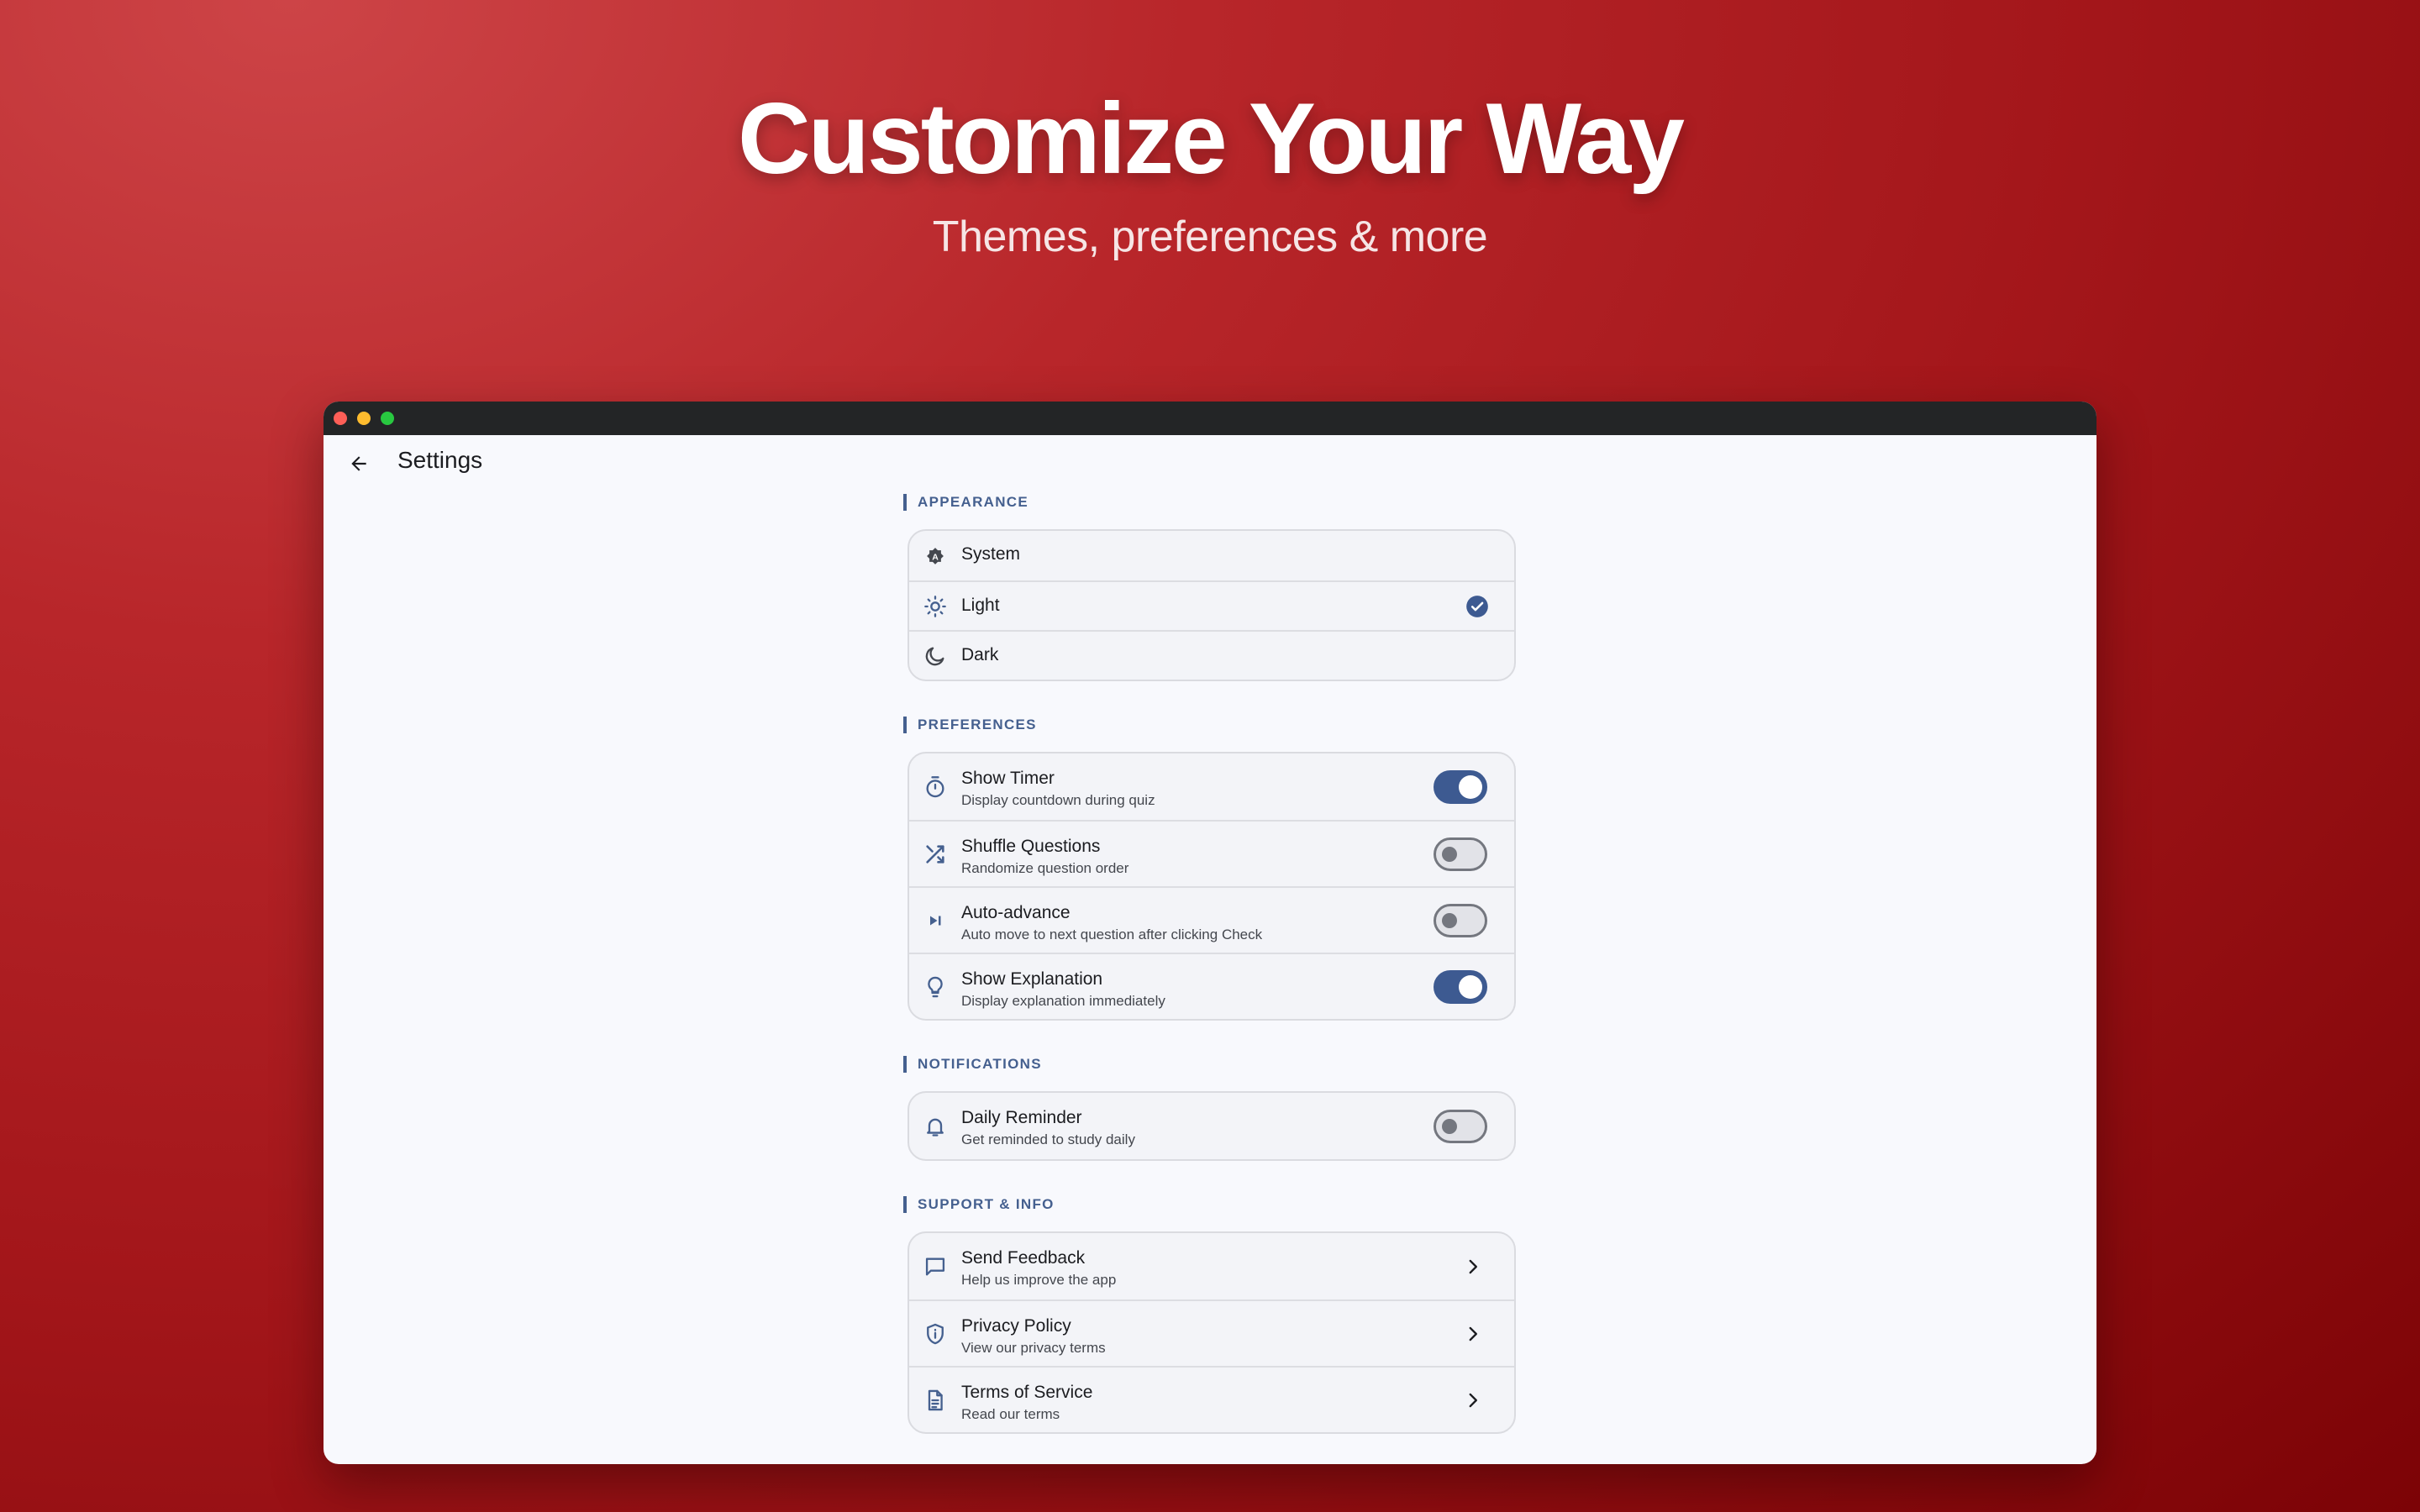 The width and height of the screenshot is (2420, 1512). What do you see at coordinates (1023, 1258) in the screenshot?
I see `support-item-title: Send Feedback` at bounding box center [1023, 1258].